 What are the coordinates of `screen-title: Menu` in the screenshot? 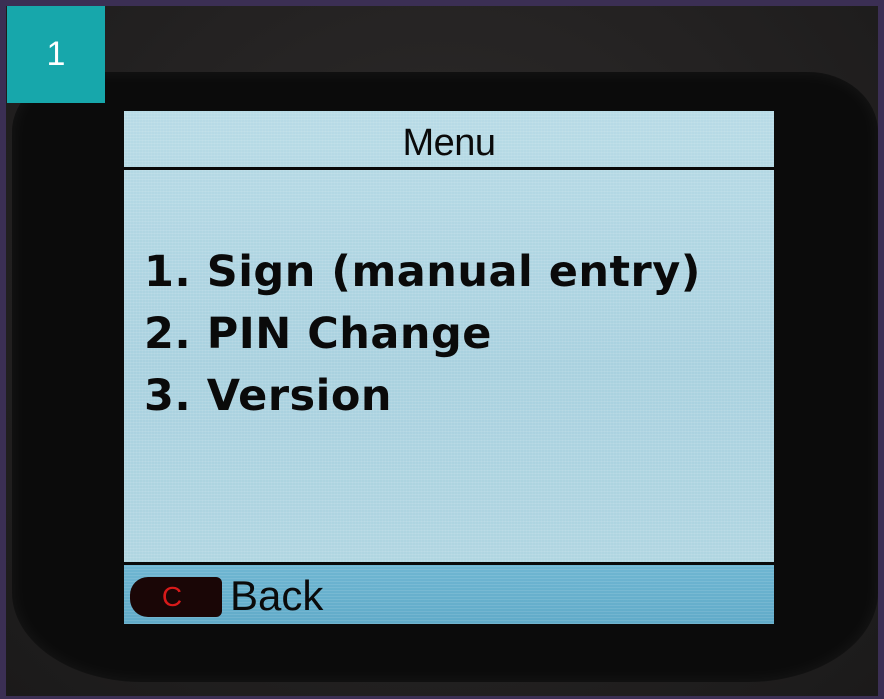 It's located at (449, 142).